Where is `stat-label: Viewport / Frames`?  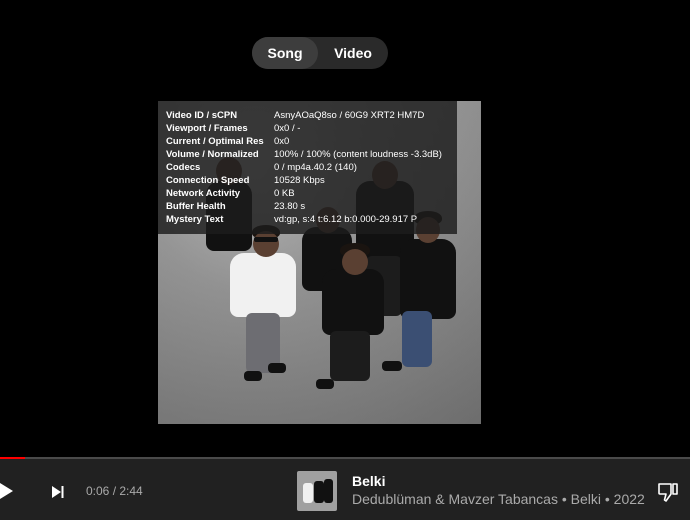
stat-label: Viewport / Frames is located at coordinates (207, 128).